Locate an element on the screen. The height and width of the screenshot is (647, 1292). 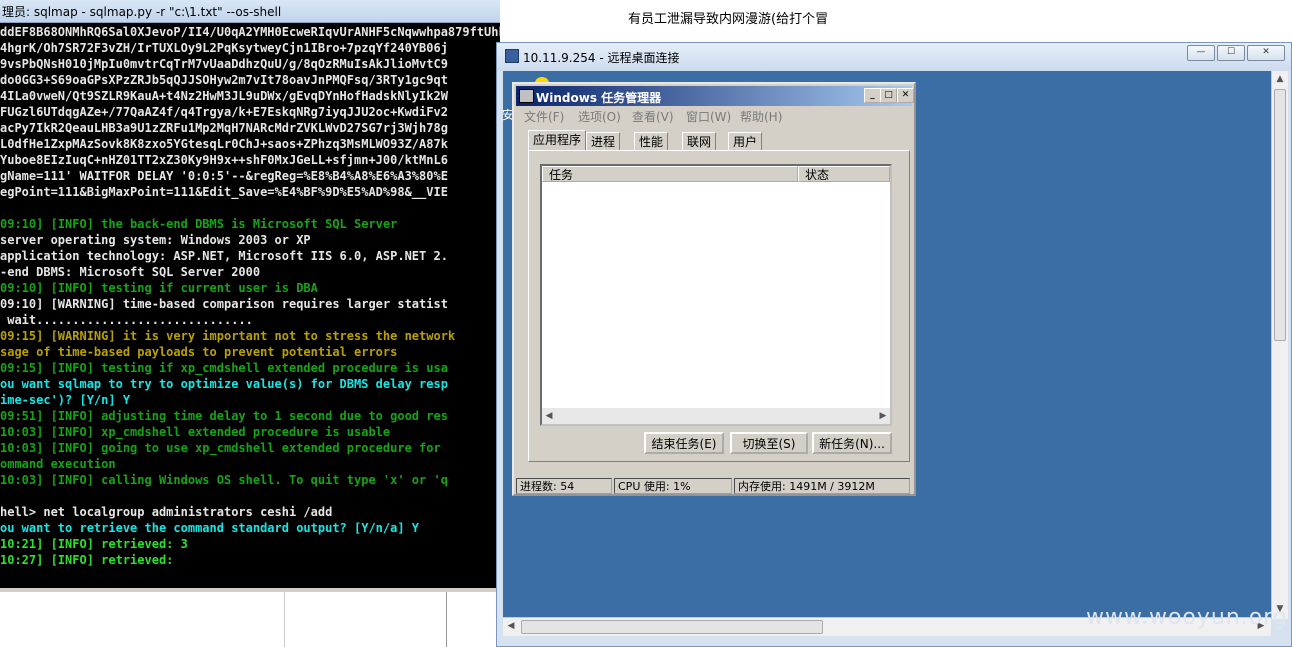
tab-applications: 应用程序 is located at coordinates (557, 140).